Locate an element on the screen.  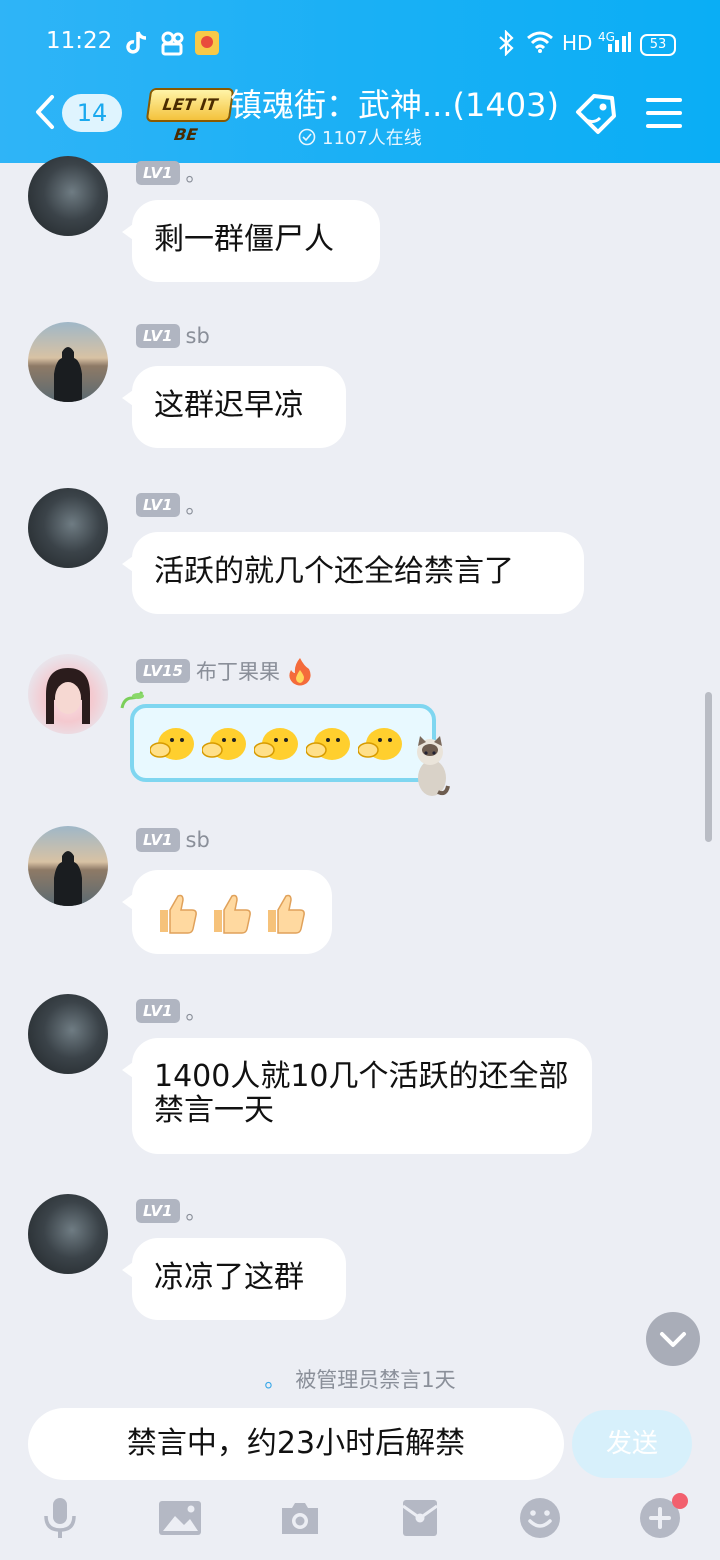
sender-name: 布丁果果 is located at coordinates (238, 671).